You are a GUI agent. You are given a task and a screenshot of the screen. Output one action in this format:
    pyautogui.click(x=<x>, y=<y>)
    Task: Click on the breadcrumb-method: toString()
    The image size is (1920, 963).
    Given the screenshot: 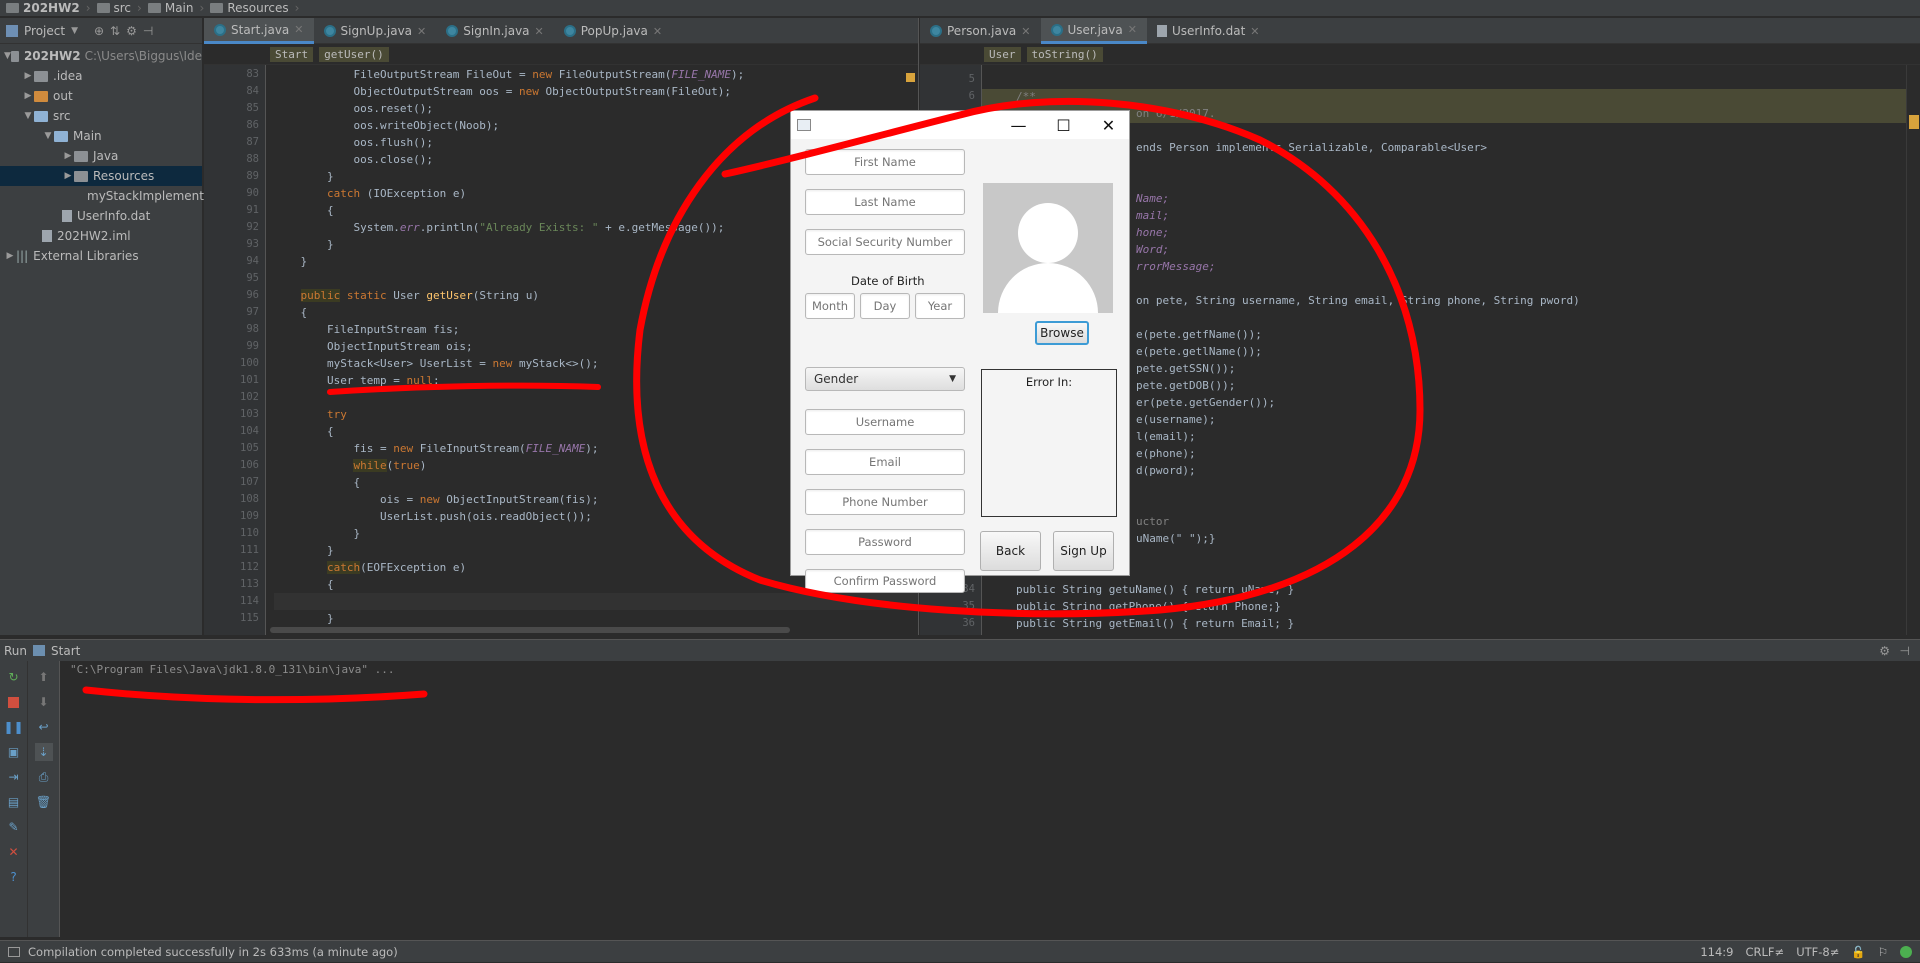 What is the action you would take?
    pyautogui.click(x=1064, y=54)
    